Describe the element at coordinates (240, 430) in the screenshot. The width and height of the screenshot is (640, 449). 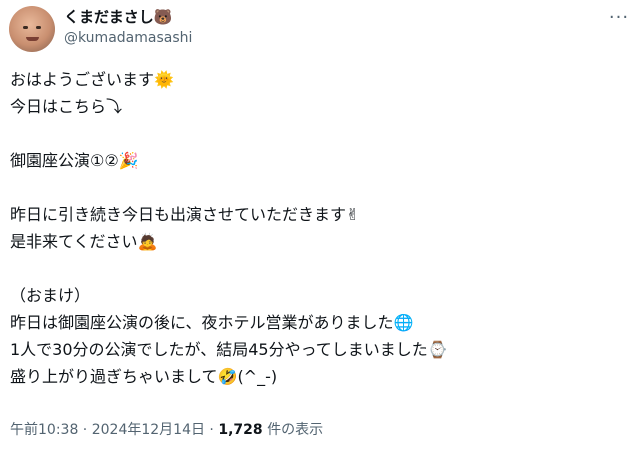
I see `view-count: 1,728` at that location.